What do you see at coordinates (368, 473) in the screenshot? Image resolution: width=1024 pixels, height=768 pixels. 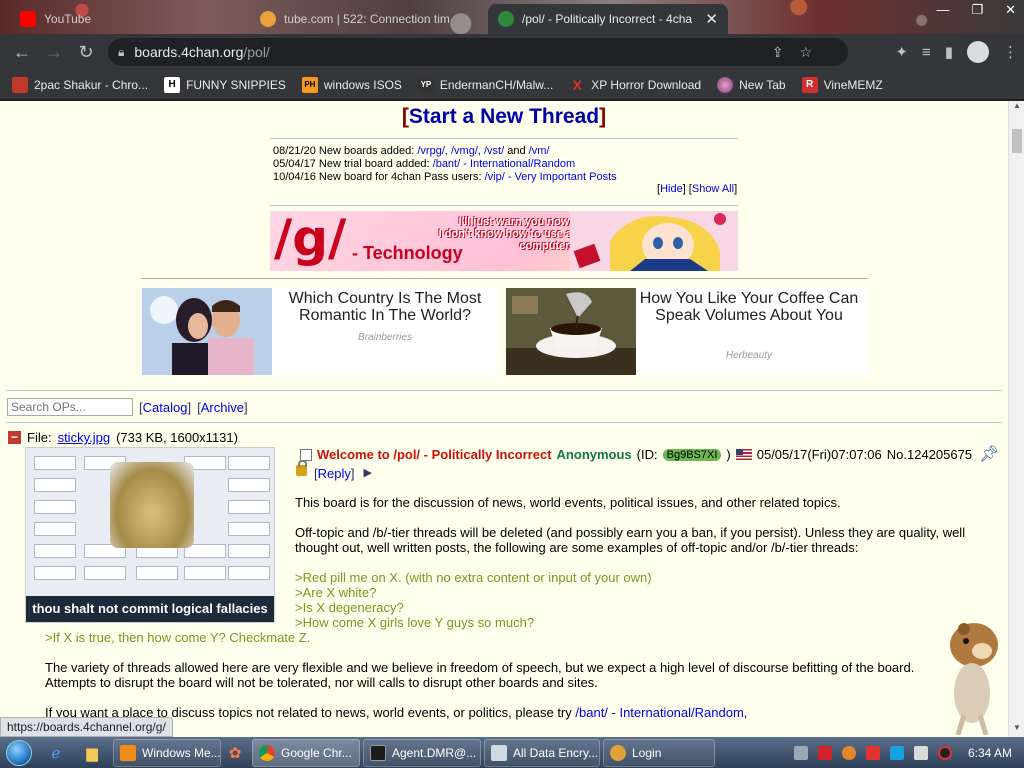 I see `post-menu-arrow-icon: ▶` at bounding box center [368, 473].